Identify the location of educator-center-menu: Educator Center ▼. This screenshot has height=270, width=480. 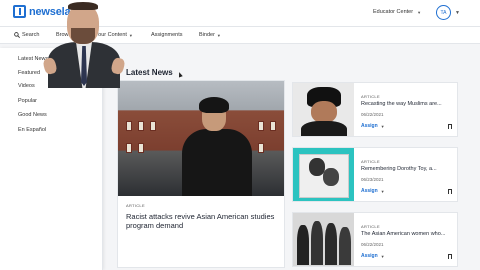
(397, 12).